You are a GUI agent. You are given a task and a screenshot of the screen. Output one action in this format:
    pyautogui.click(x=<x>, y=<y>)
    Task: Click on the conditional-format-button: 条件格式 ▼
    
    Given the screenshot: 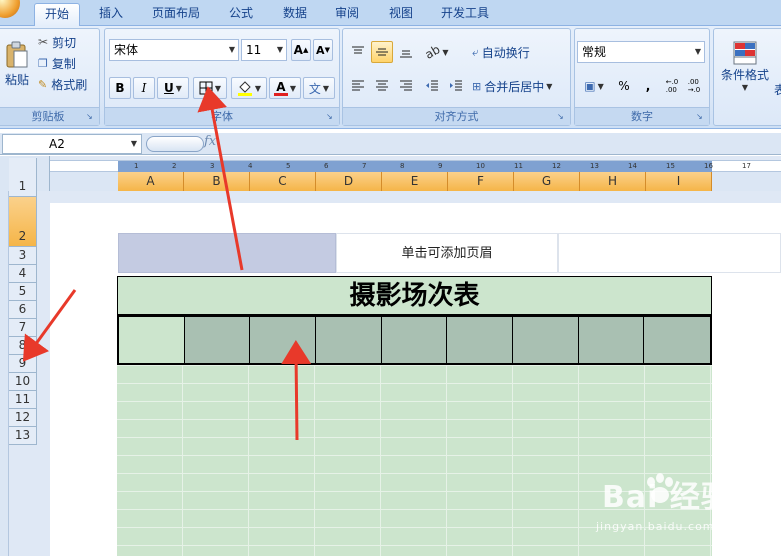 What is the action you would take?
    pyautogui.click(x=745, y=66)
    